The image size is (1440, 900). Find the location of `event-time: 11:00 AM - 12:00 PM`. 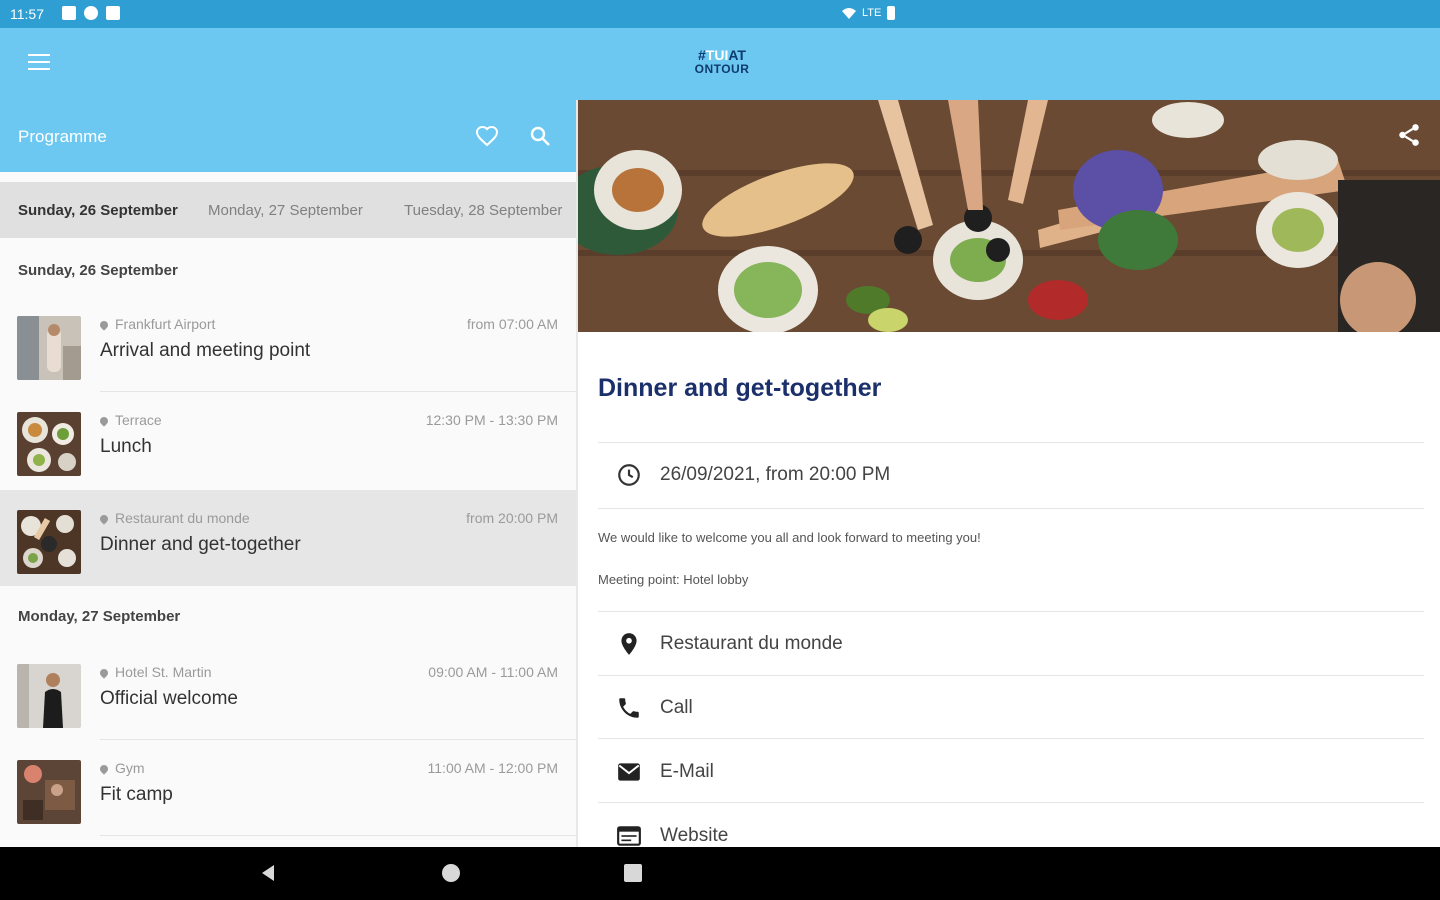

event-time: 11:00 AM - 12:00 PM is located at coordinates (492, 768).